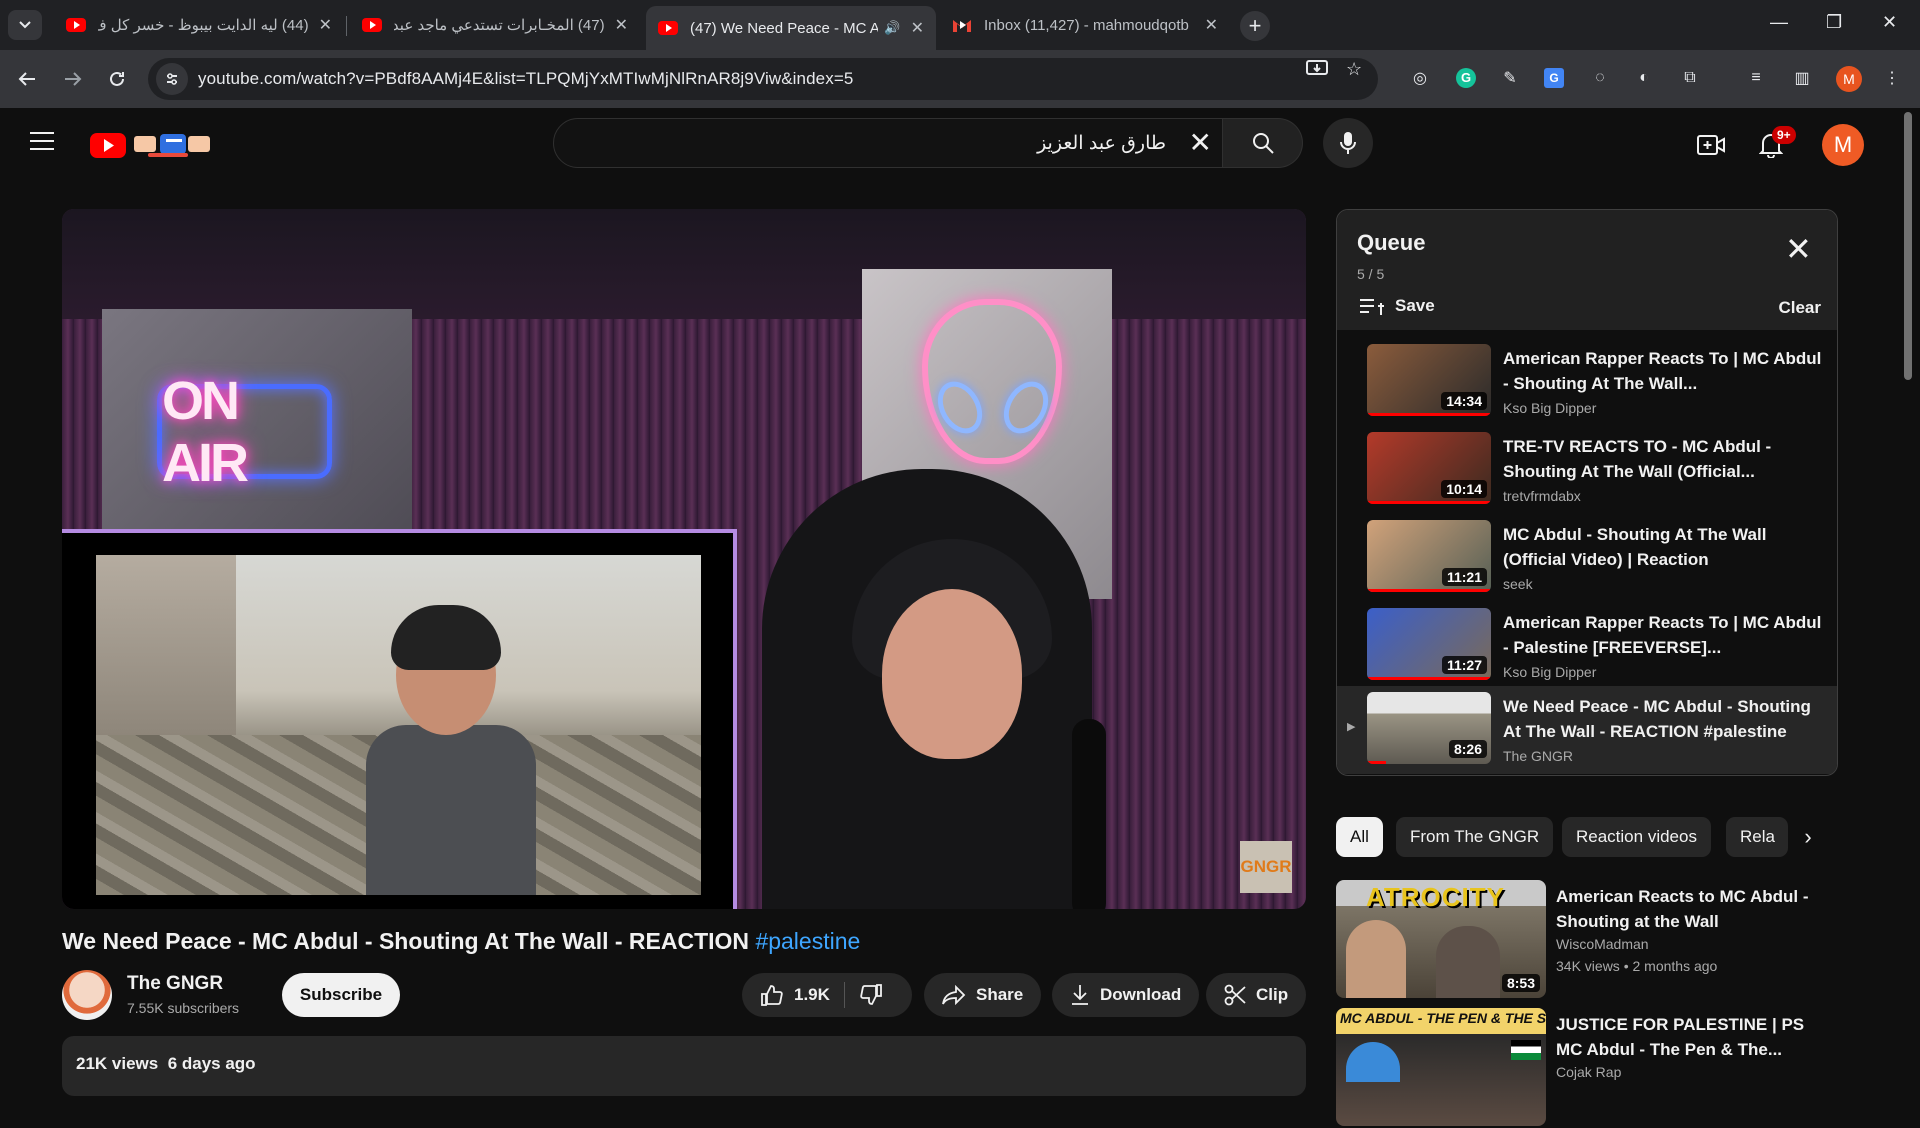  I want to click on playlist-add-icon, so click(1372, 307).